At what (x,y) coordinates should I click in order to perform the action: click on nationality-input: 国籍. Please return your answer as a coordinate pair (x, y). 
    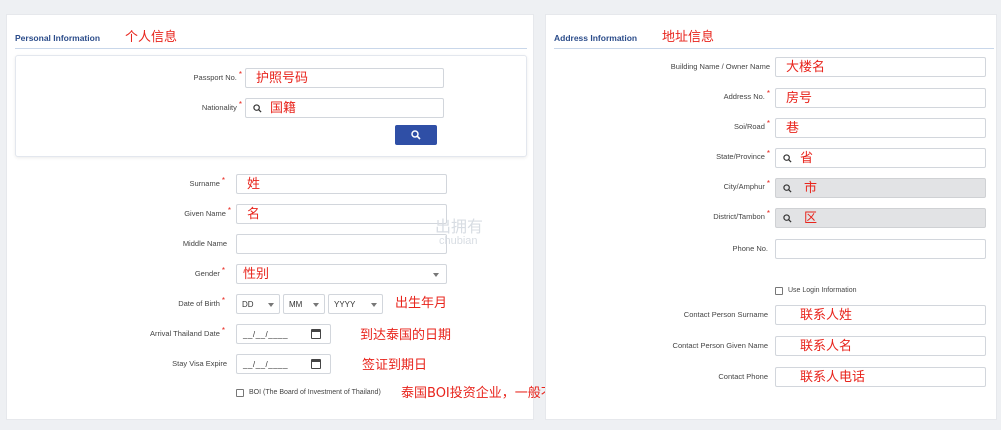
    Looking at the image, I should click on (344, 108).